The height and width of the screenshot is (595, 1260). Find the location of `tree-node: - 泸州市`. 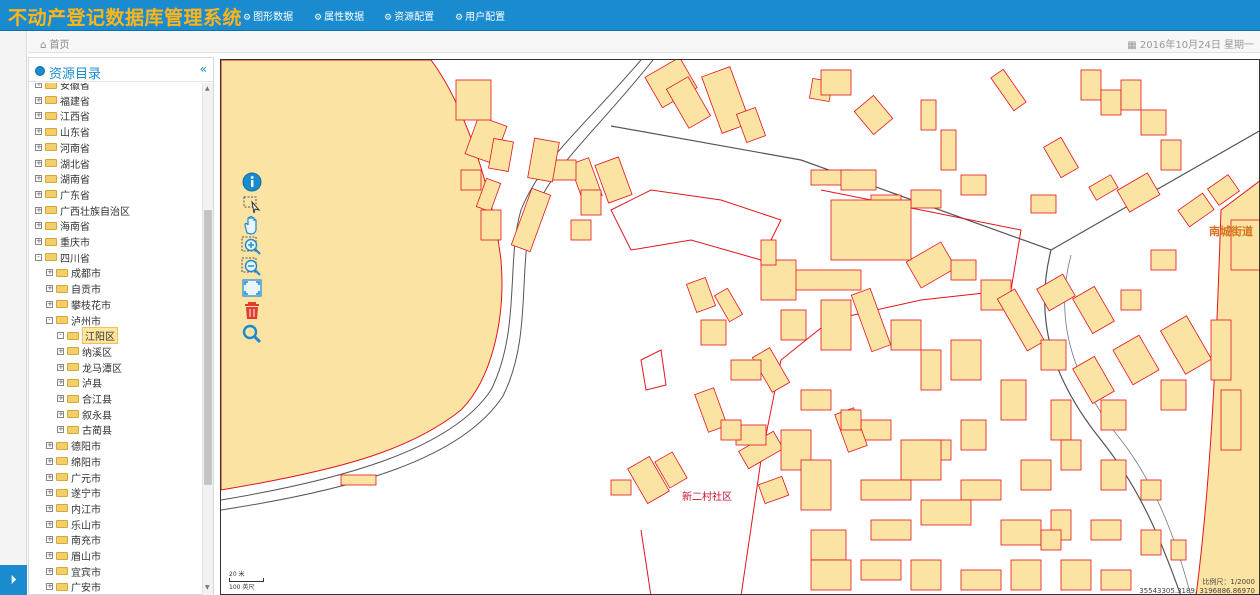

tree-node: - 泸州市 is located at coordinates (73, 320).